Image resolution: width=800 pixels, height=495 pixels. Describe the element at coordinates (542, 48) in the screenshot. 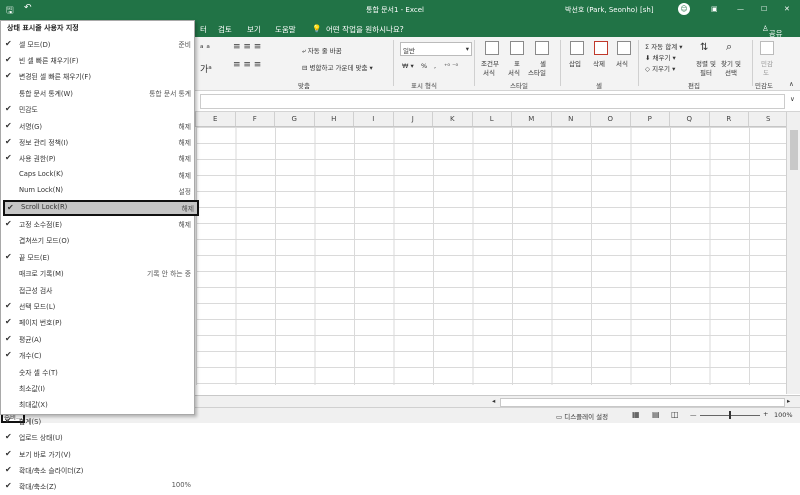

I see `cell-styles-icon` at that location.